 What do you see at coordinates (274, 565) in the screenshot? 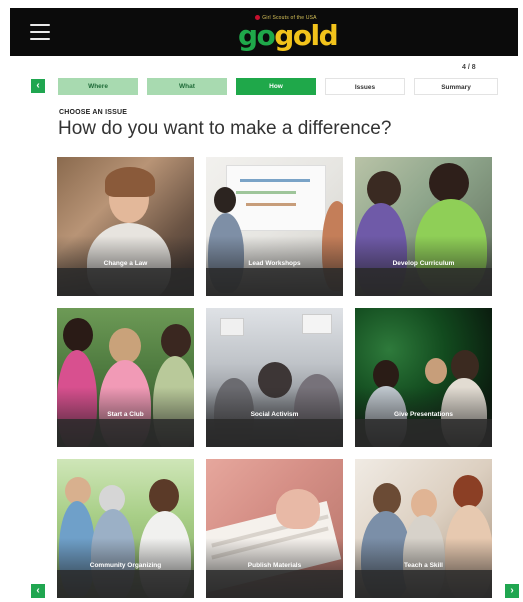
I see `card-label: Publish Materials` at bounding box center [274, 565].